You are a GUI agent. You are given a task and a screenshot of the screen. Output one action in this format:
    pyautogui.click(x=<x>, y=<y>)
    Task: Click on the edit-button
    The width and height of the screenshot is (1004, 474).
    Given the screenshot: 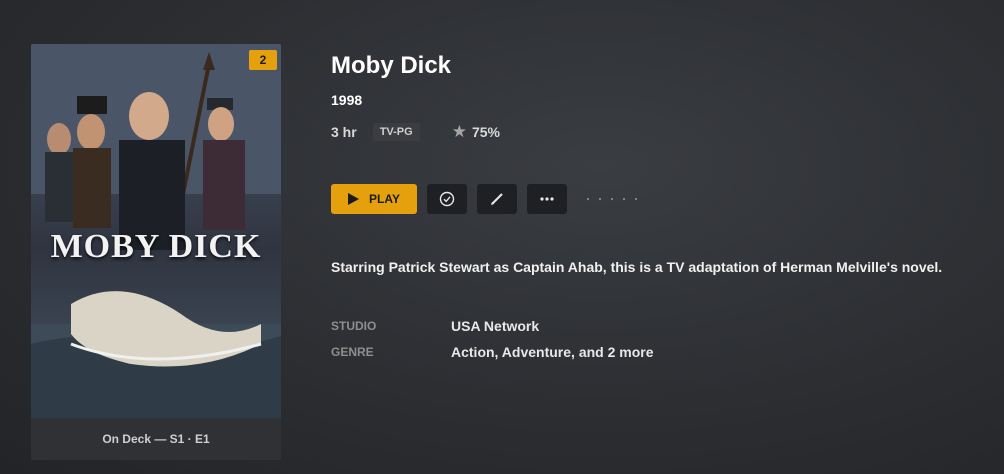 What is the action you would take?
    pyautogui.click(x=497, y=199)
    